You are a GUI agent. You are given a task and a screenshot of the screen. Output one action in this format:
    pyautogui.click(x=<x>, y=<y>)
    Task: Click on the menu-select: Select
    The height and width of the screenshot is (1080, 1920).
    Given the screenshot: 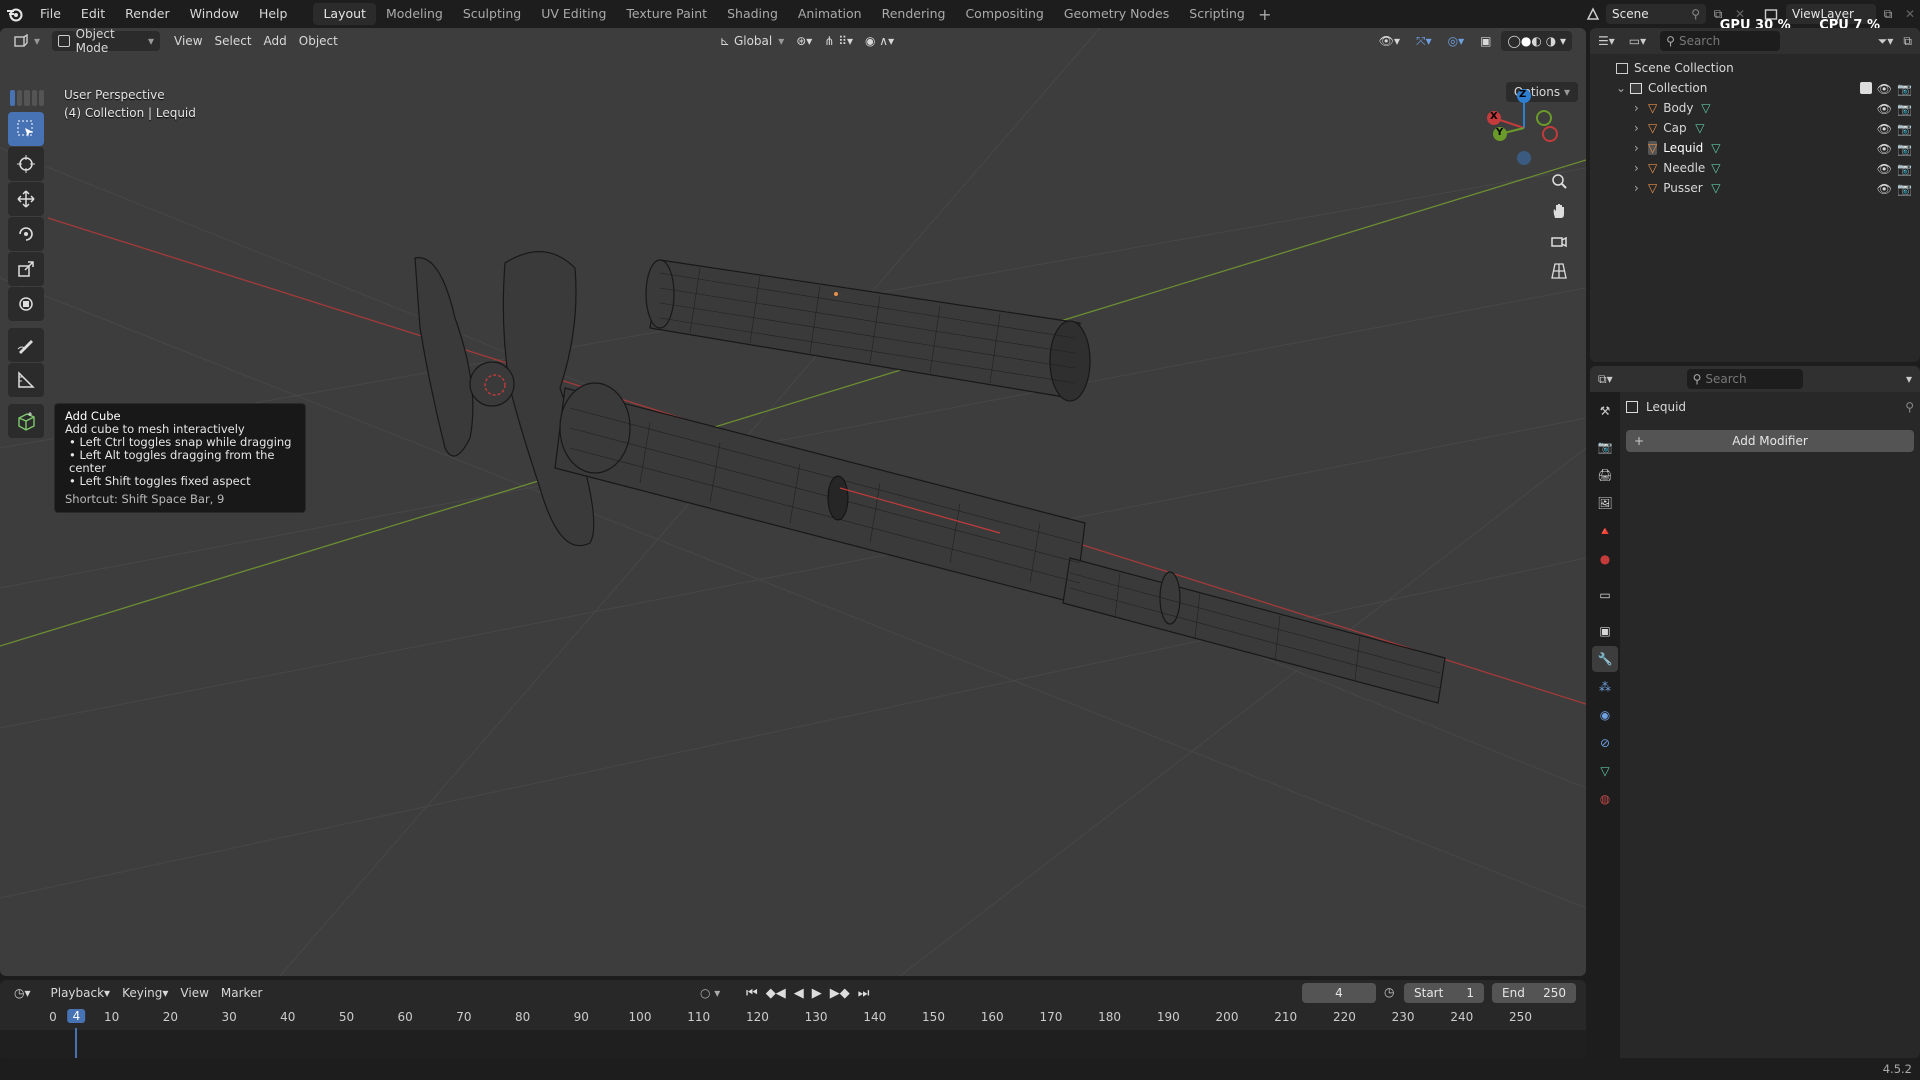 What is the action you would take?
    pyautogui.click(x=233, y=41)
    